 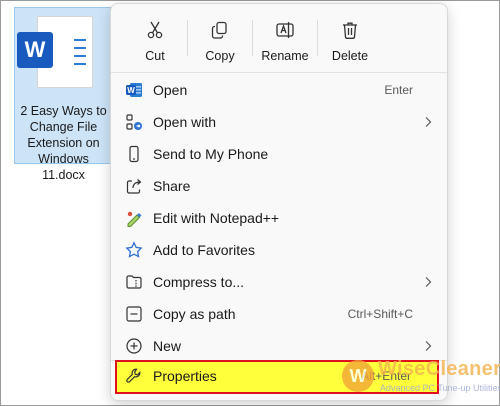 I want to click on open-with-icon, so click(x=134, y=122).